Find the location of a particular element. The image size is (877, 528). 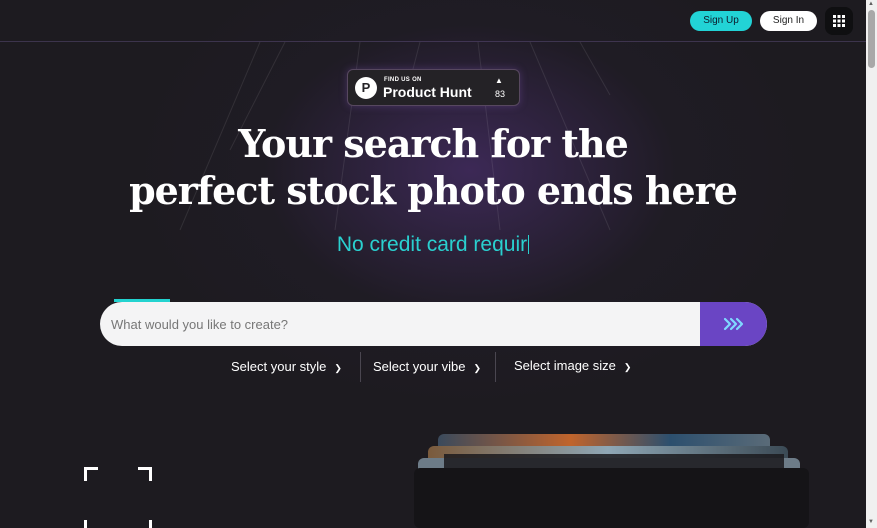

tagline-text: No credit card requir is located at coordinates (432, 244).